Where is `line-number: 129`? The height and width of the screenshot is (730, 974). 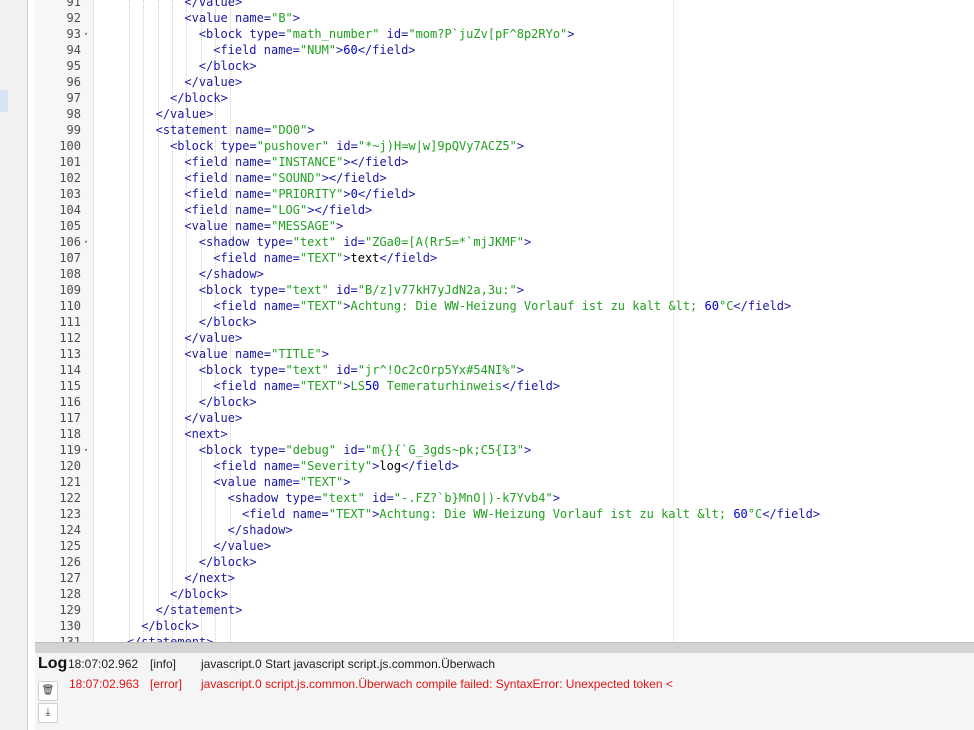 line-number: 129 is located at coordinates (70, 610).